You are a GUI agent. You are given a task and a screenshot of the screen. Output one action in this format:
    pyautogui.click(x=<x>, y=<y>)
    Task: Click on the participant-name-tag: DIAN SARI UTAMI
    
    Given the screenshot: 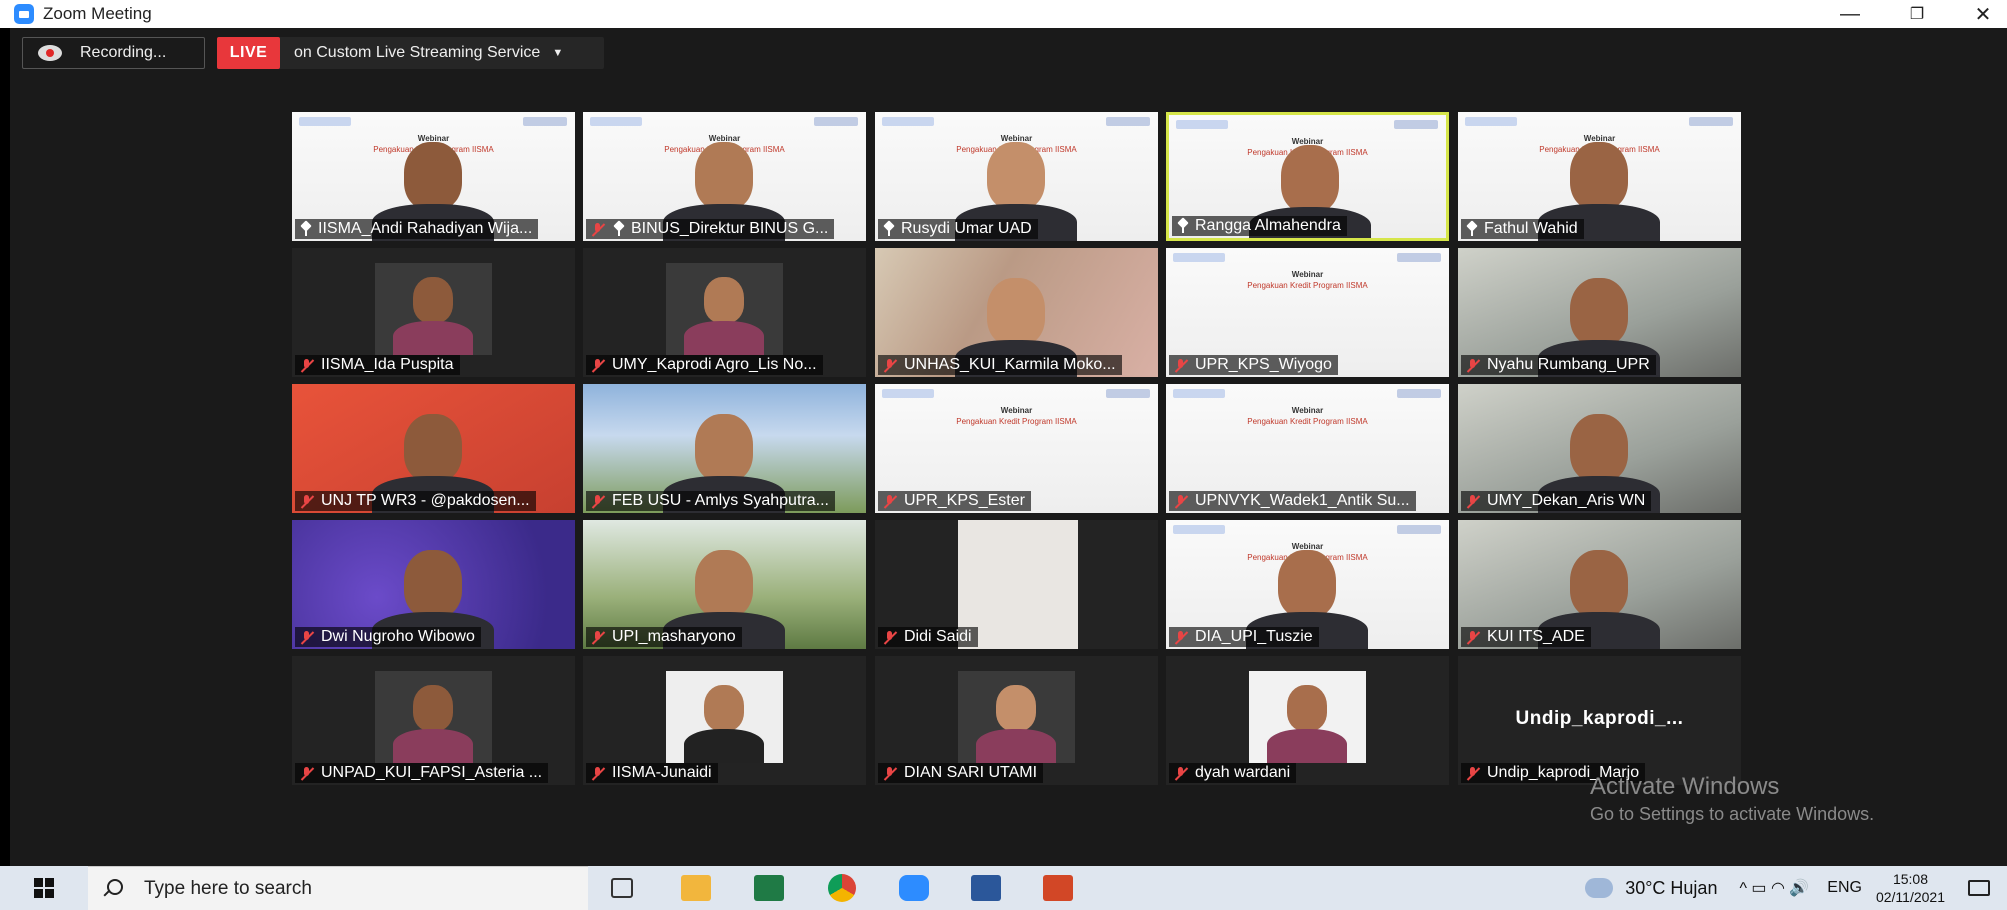 What is the action you would take?
    pyautogui.click(x=961, y=773)
    